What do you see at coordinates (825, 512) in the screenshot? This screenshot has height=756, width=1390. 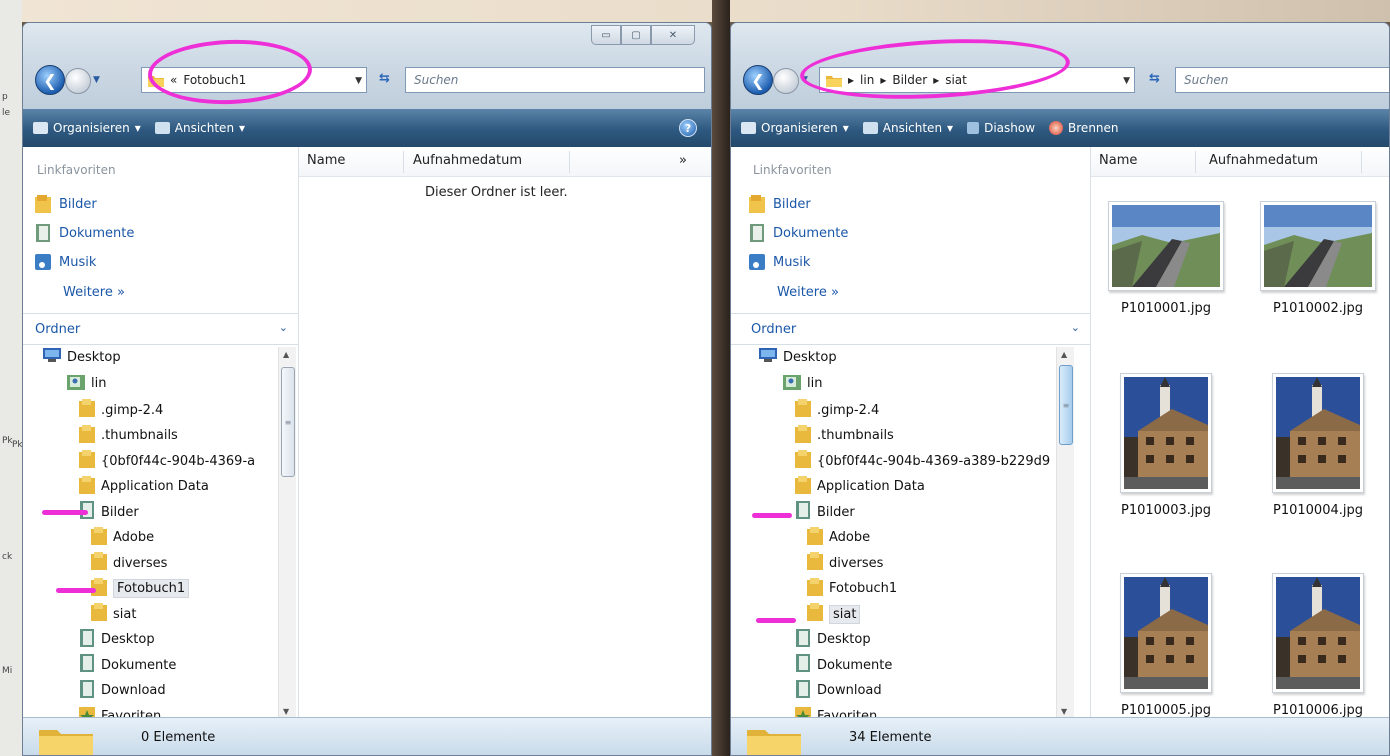 I see `tree-item: Bilder` at bounding box center [825, 512].